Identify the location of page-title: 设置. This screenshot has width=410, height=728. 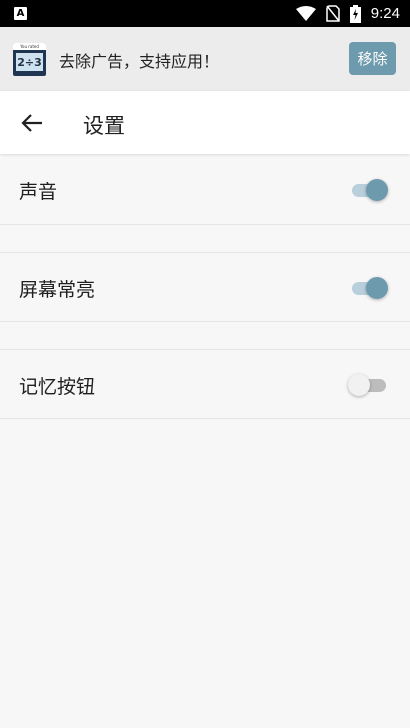
(104, 126).